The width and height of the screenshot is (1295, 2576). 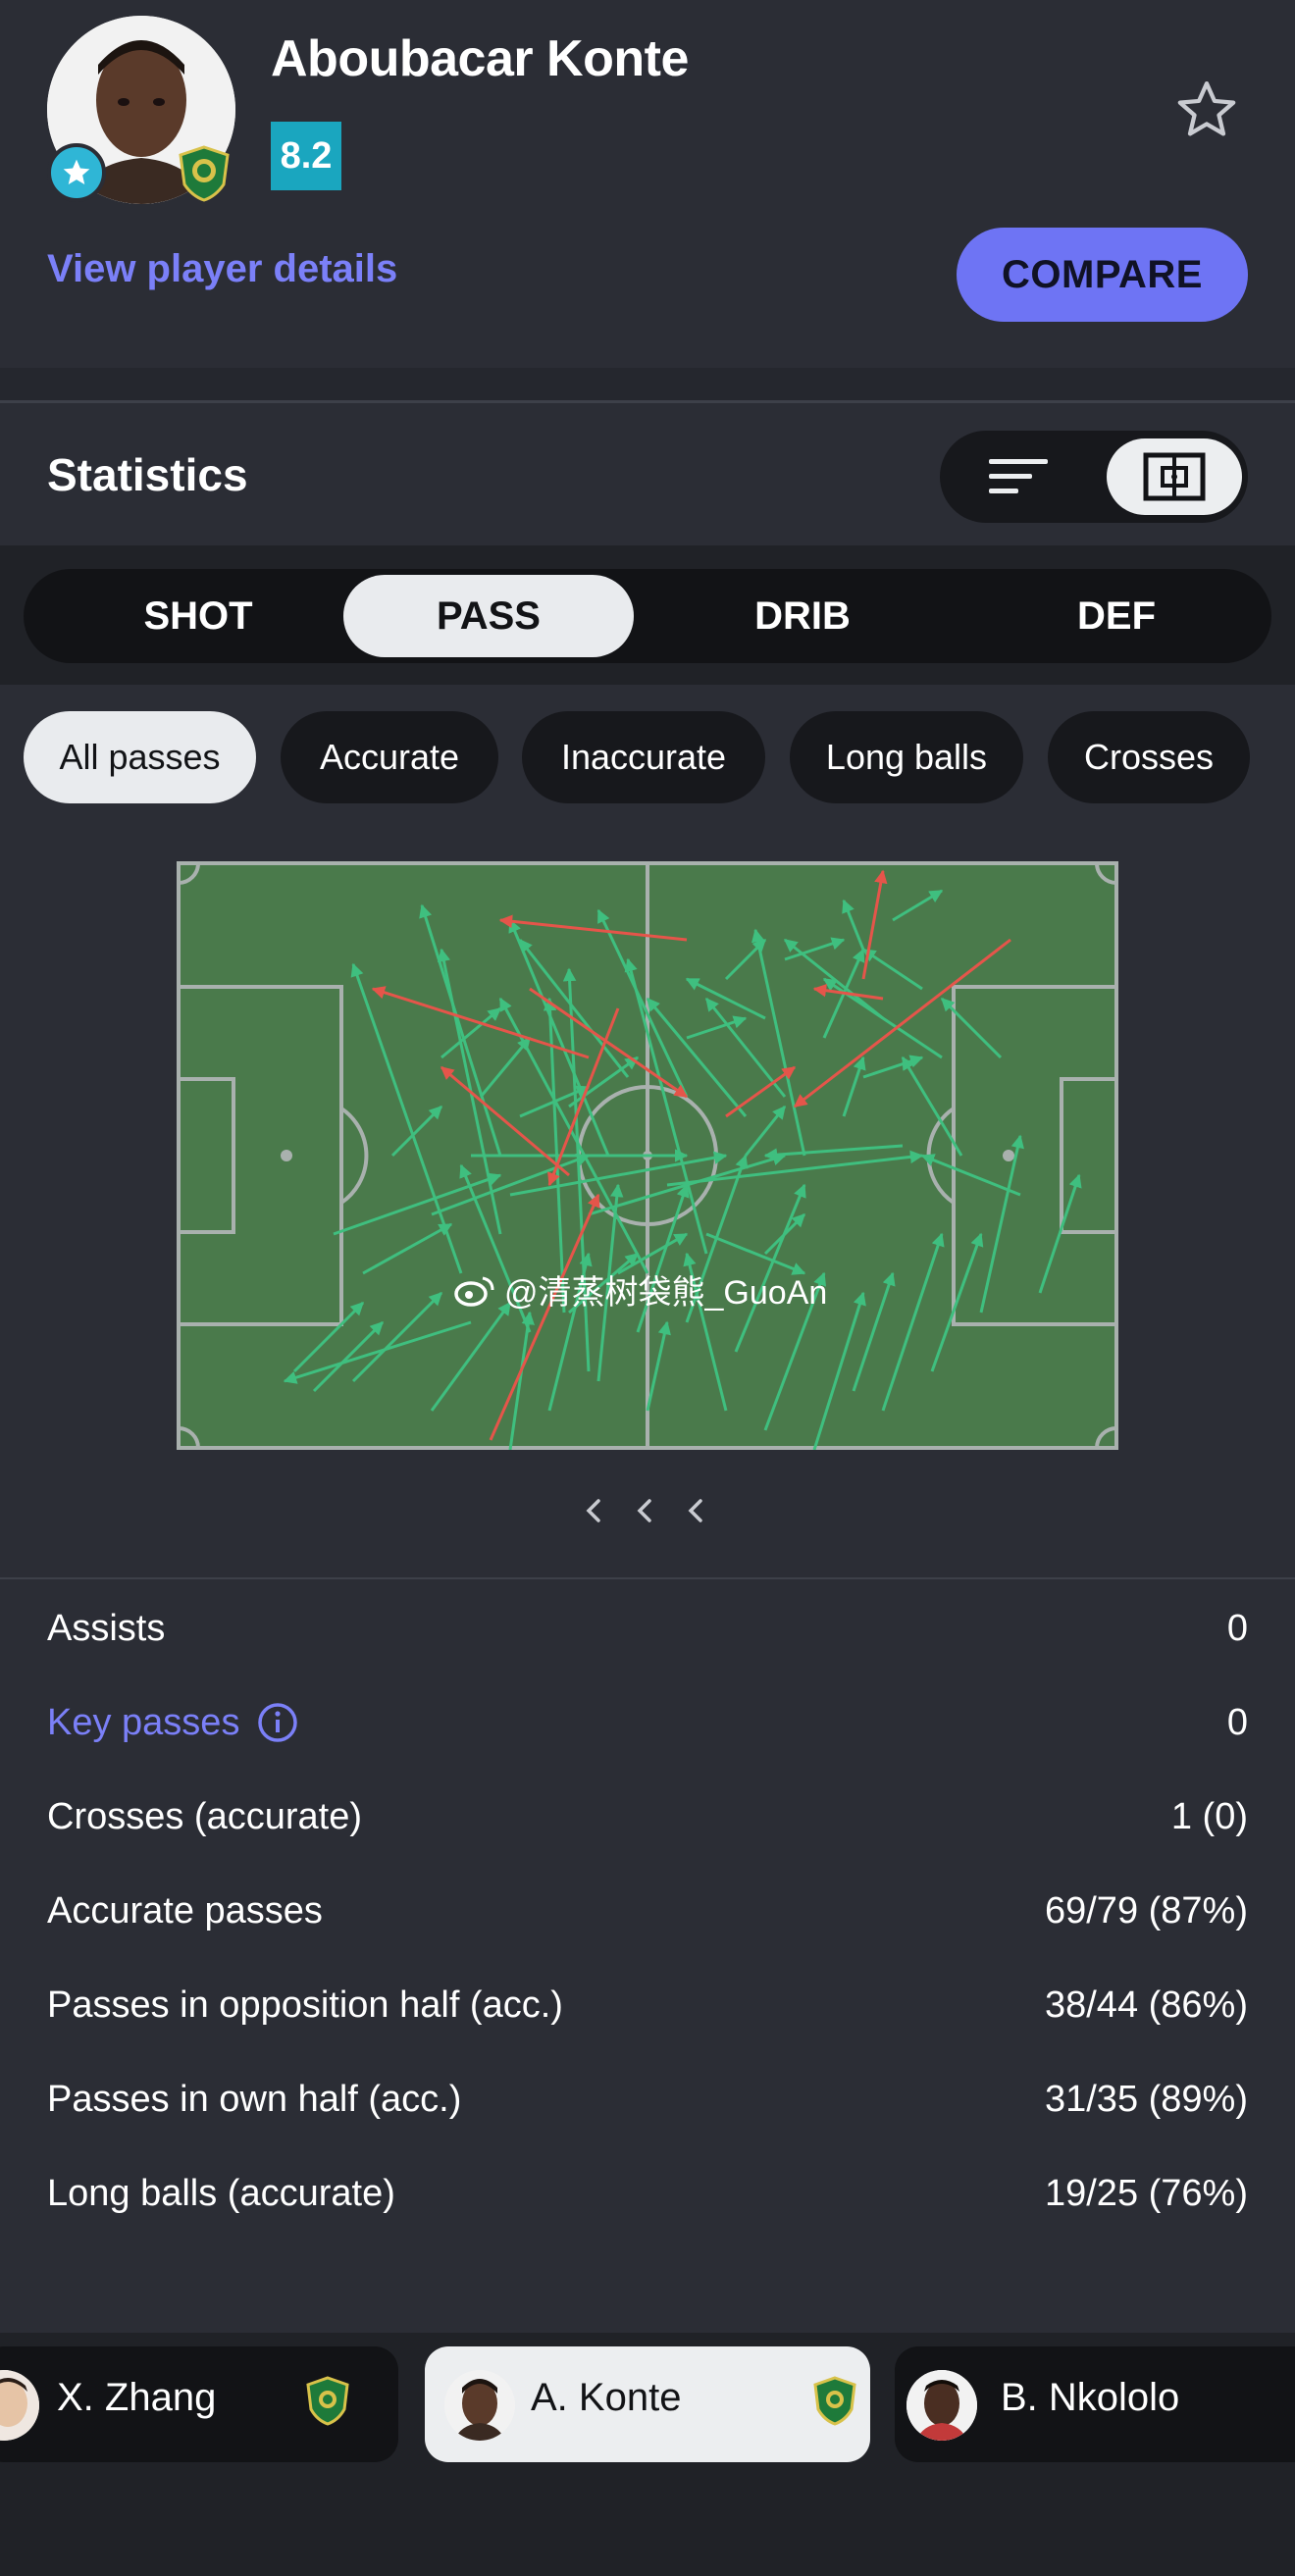 What do you see at coordinates (647, 2099) in the screenshot?
I see `stat-row-own-half: Passes in own half (acc.) 31/35 (89%)` at bounding box center [647, 2099].